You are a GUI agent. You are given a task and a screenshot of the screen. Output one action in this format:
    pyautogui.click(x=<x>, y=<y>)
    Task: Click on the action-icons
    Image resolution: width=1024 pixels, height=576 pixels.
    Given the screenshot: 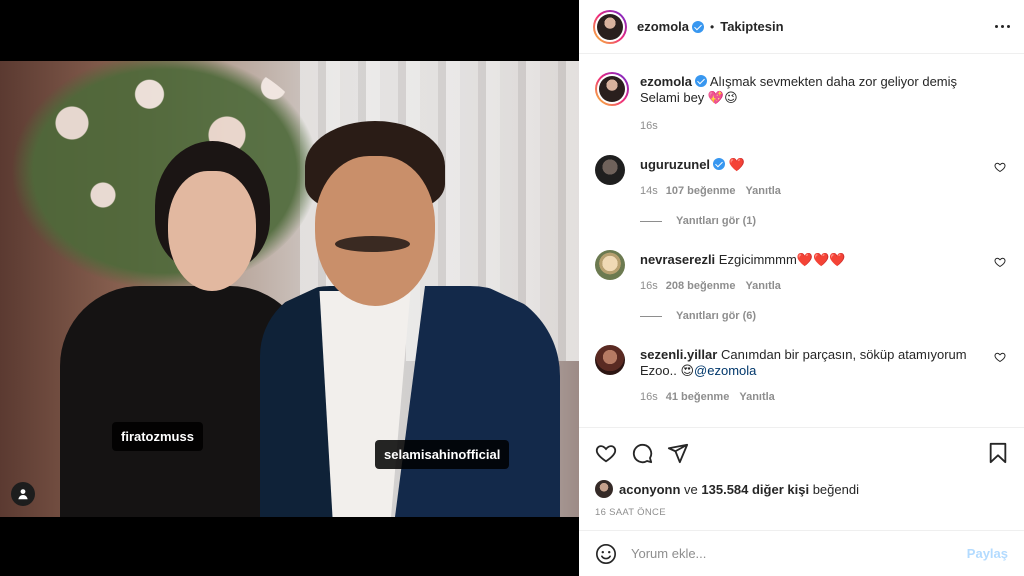 What is the action you would take?
    pyautogui.click(x=642, y=453)
    